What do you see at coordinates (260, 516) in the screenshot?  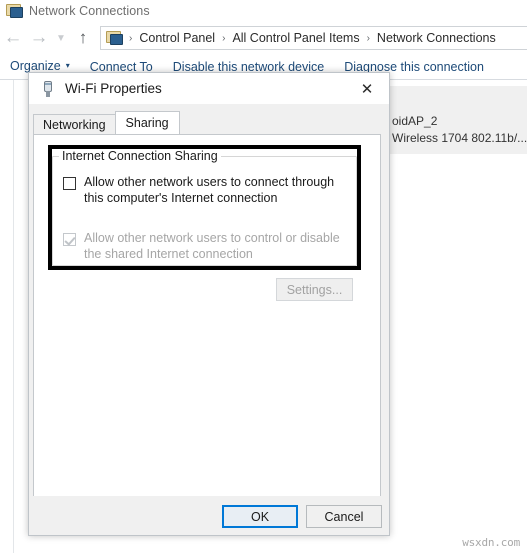 I see `ok-button: OK` at bounding box center [260, 516].